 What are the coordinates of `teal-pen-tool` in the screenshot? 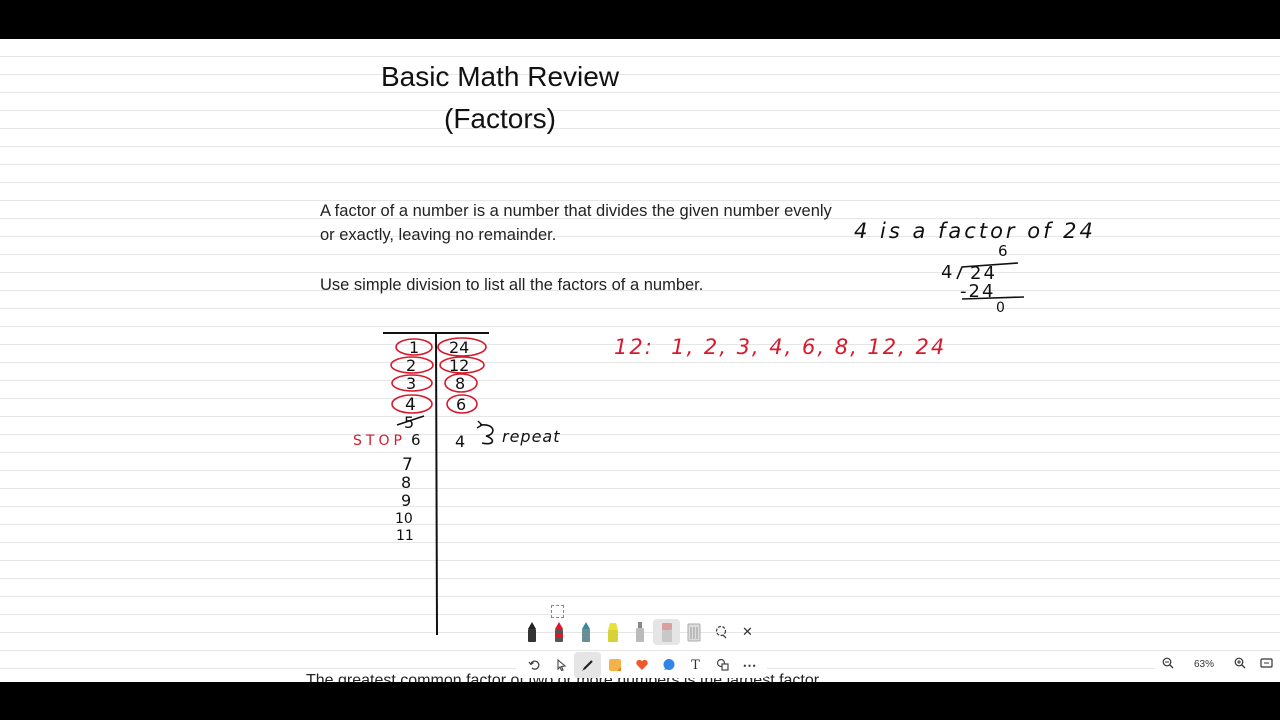 It's located at (585, 632).